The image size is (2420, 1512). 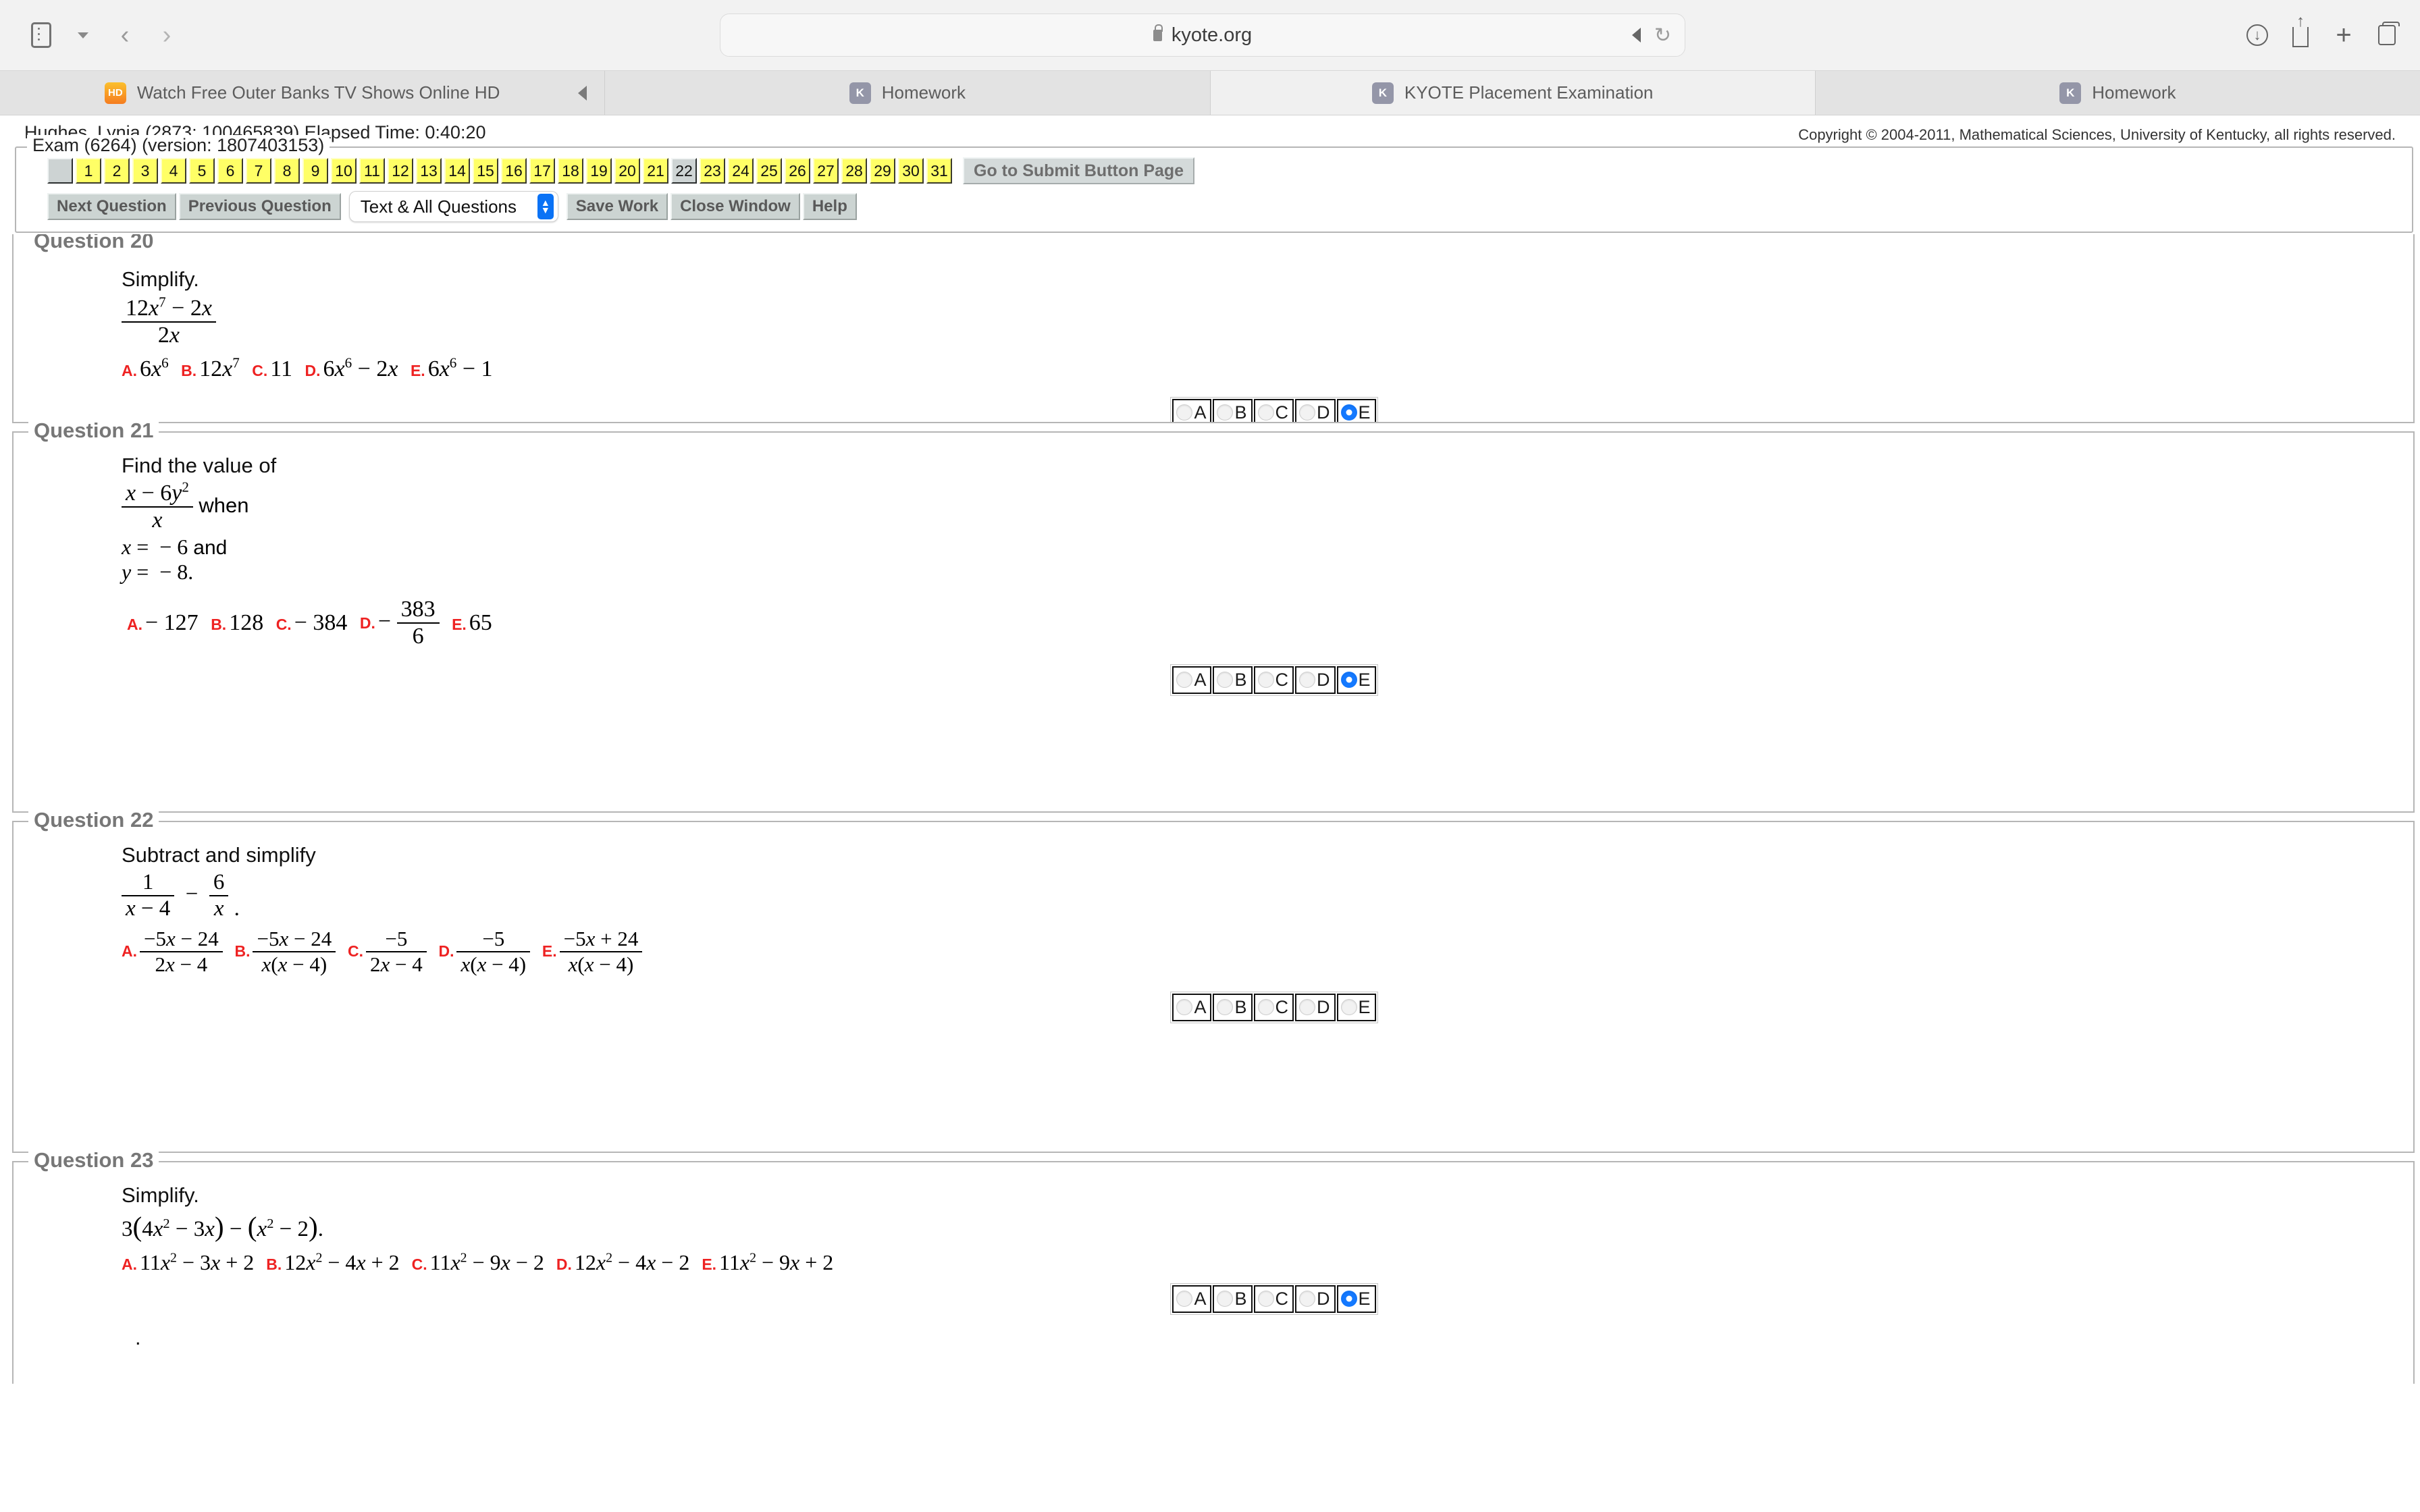 I want to click on option-d: D. 12x2 − 4x − 2, so click(x=622, y=1262).